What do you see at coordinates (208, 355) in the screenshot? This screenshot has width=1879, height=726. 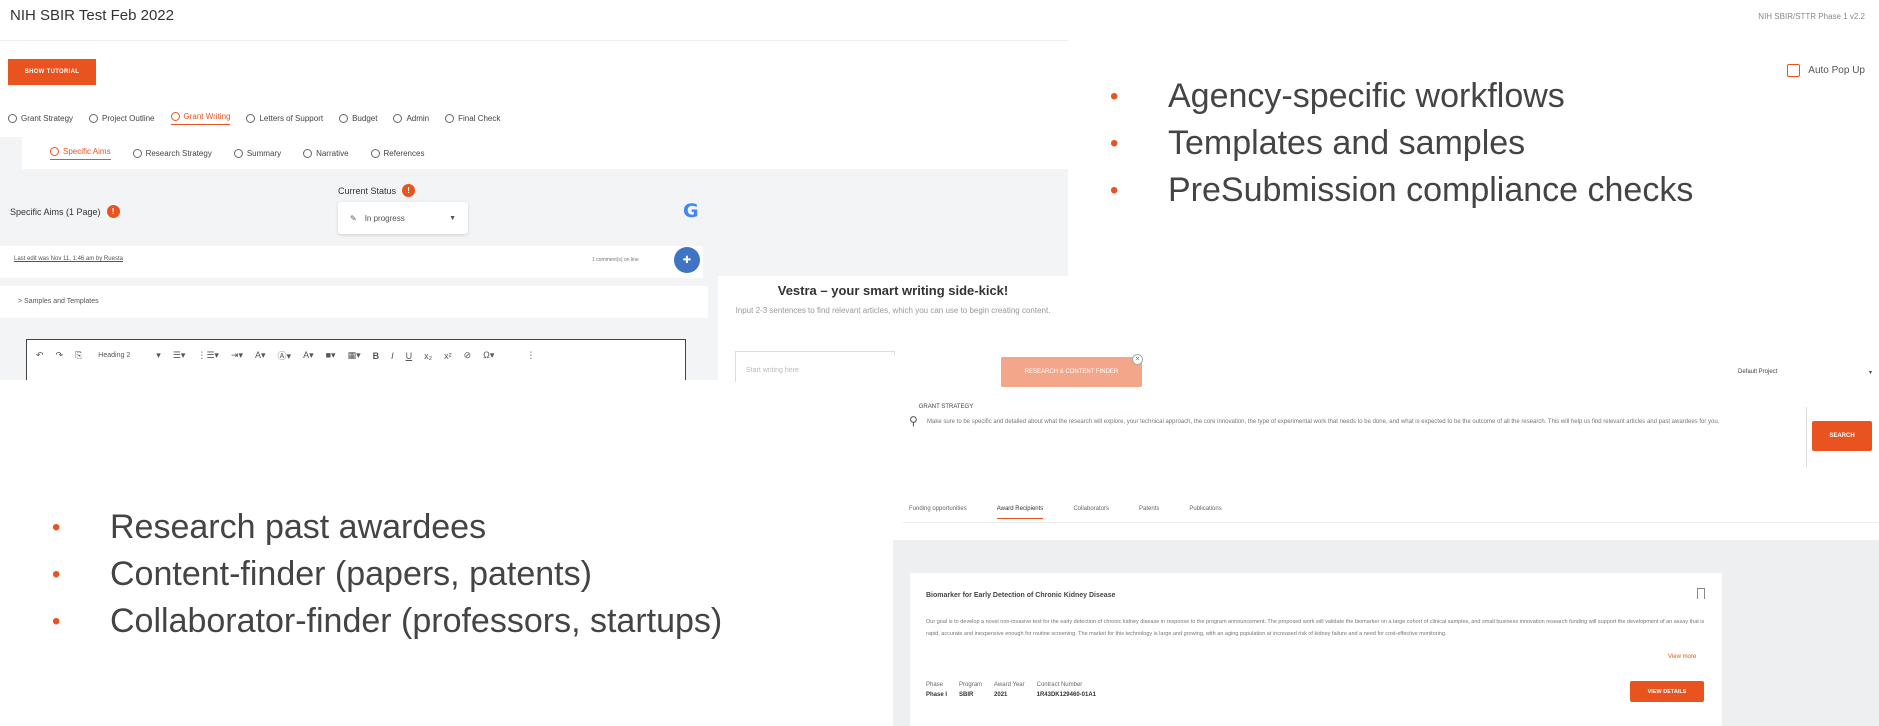 I see `list-icon: ⋮☰▾` at bounding box center [208, 355].